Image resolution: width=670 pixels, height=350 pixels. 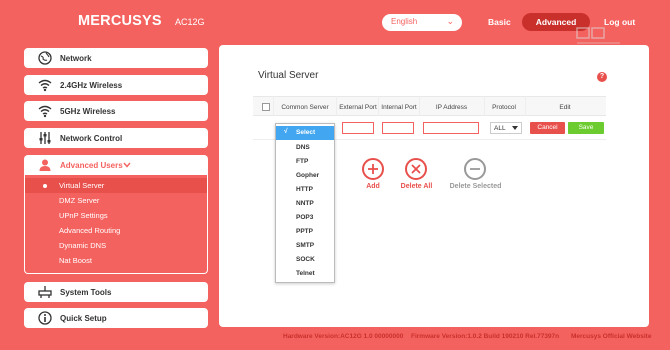 What do you see at coordinates (343, 336) in the screenshot?
I see `hardware-version: Hardware Version:AC12G 1.0 00000000` at bounding box center [343, 336].